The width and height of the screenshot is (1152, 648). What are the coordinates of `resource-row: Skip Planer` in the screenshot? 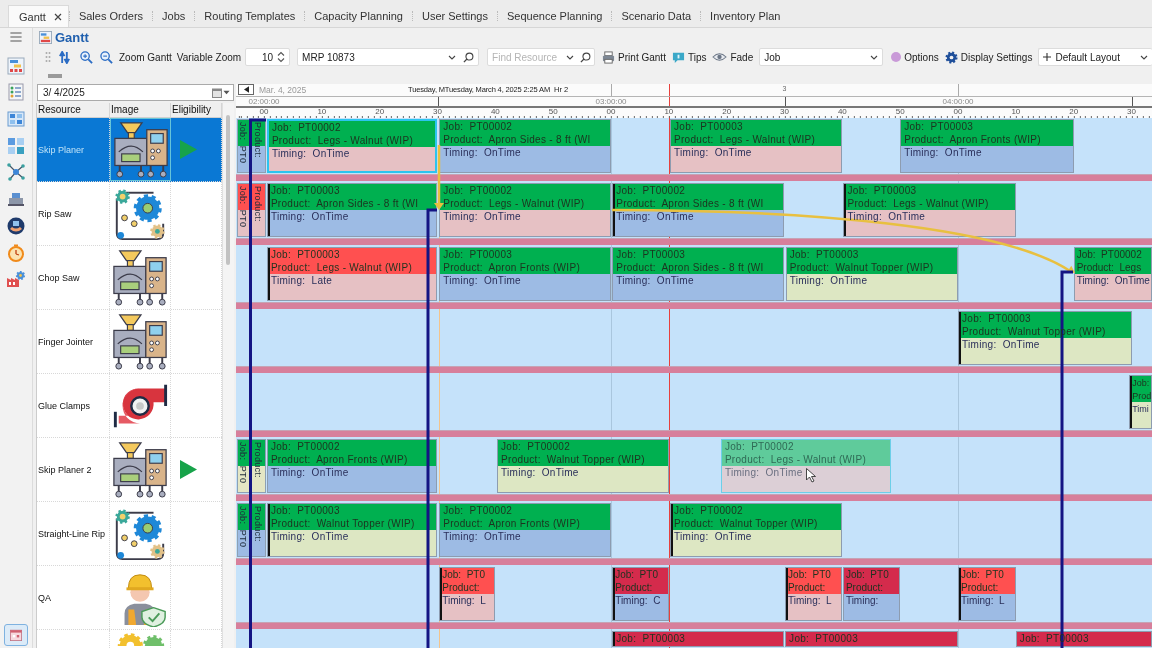 It's located at (129, 150).